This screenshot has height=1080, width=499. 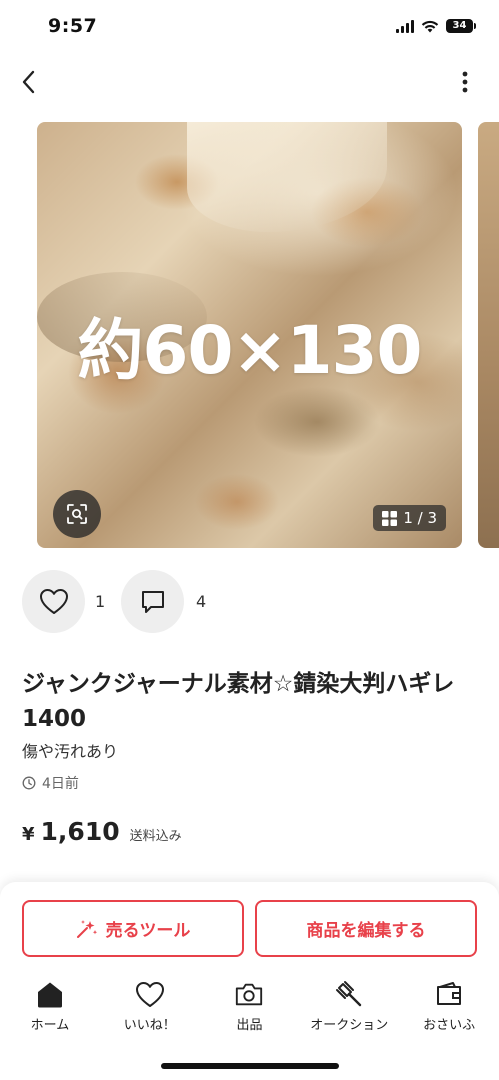 I want to click on like-button, so click(x=53, y=601).